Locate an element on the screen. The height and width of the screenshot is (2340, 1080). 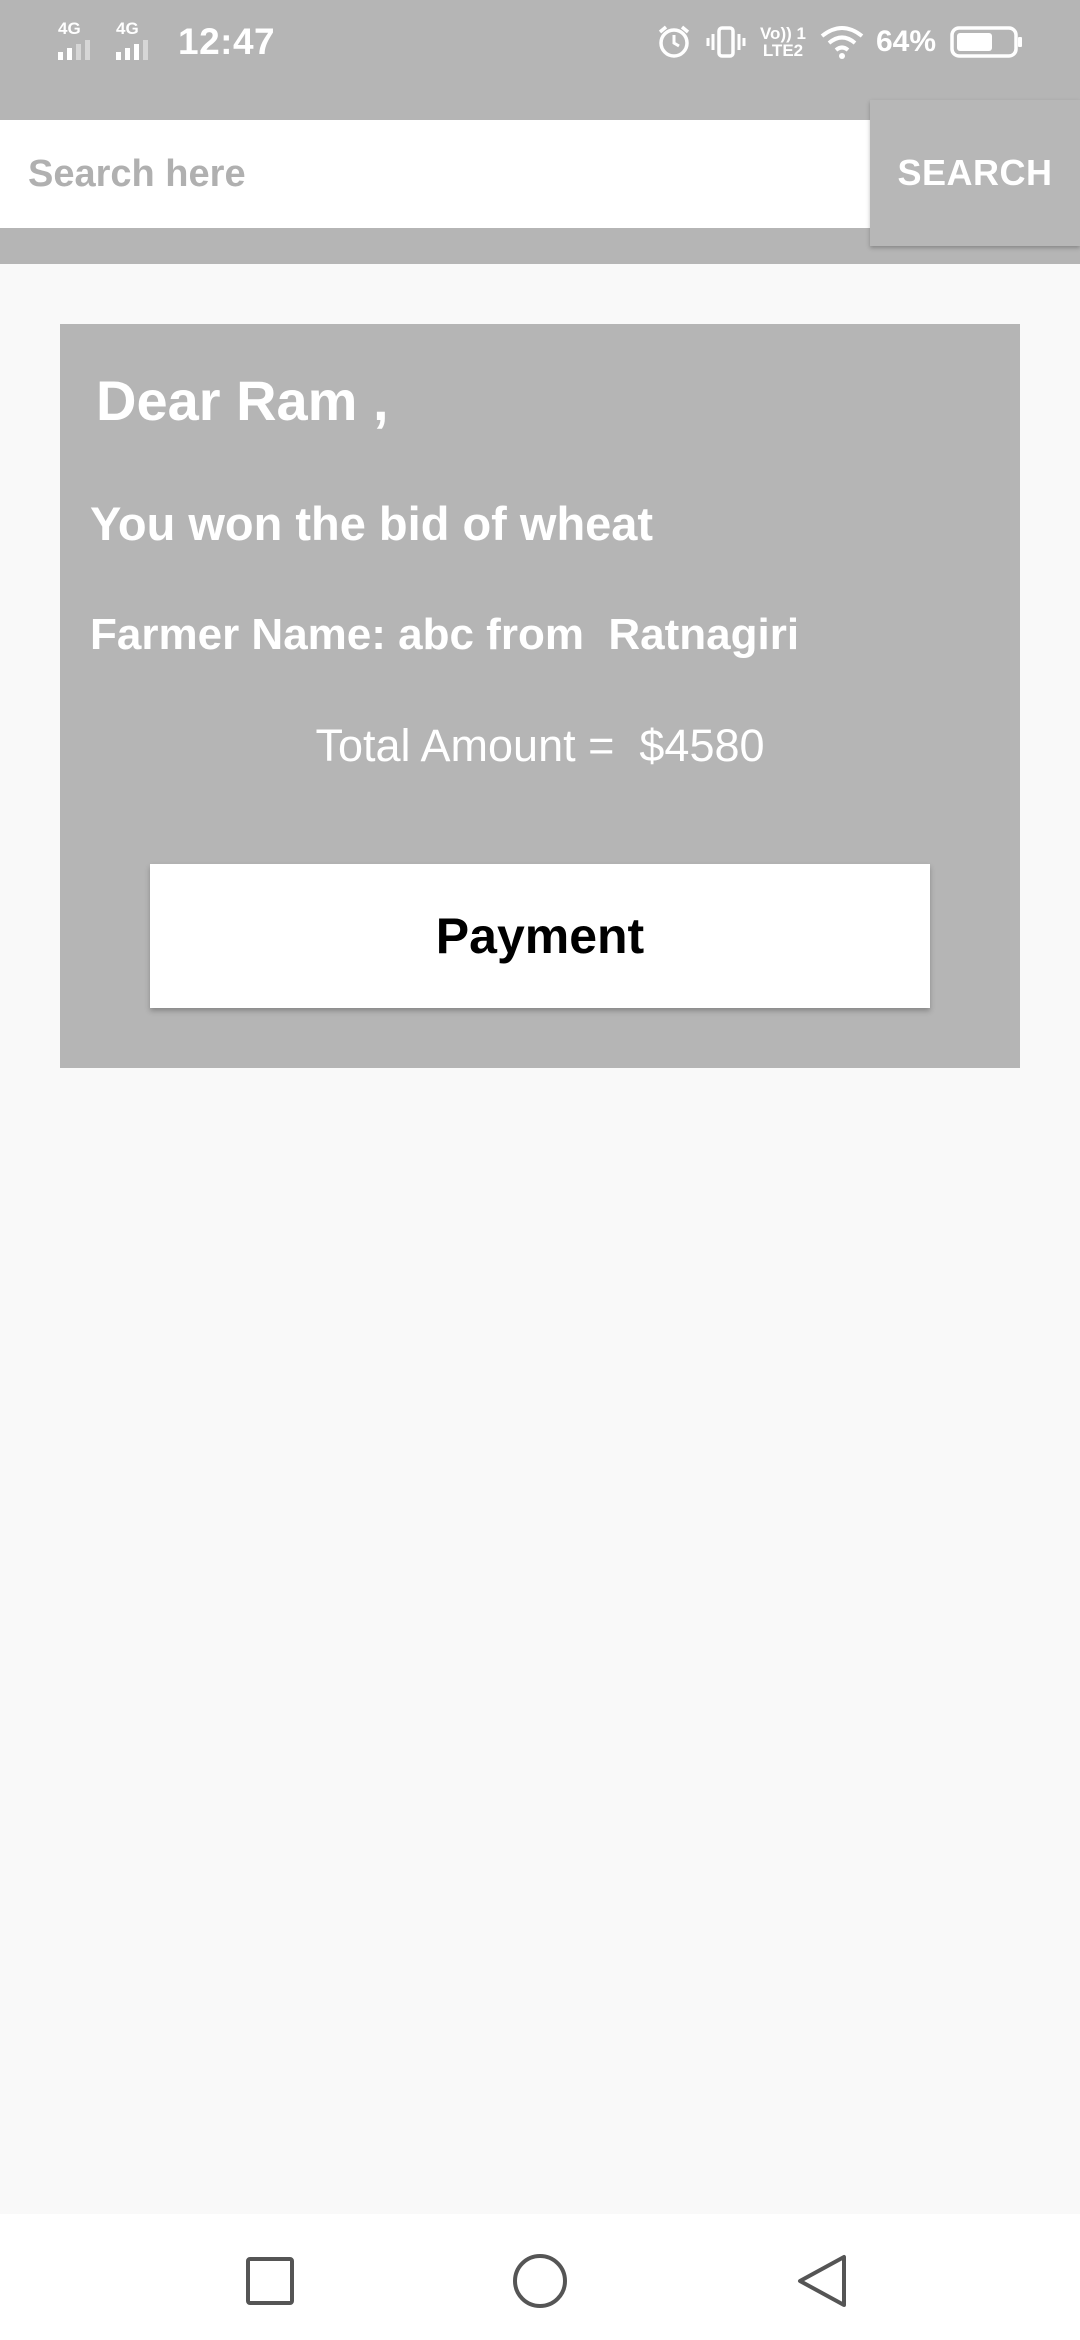
clock: 12:47 is located at coordinates (227, 41).